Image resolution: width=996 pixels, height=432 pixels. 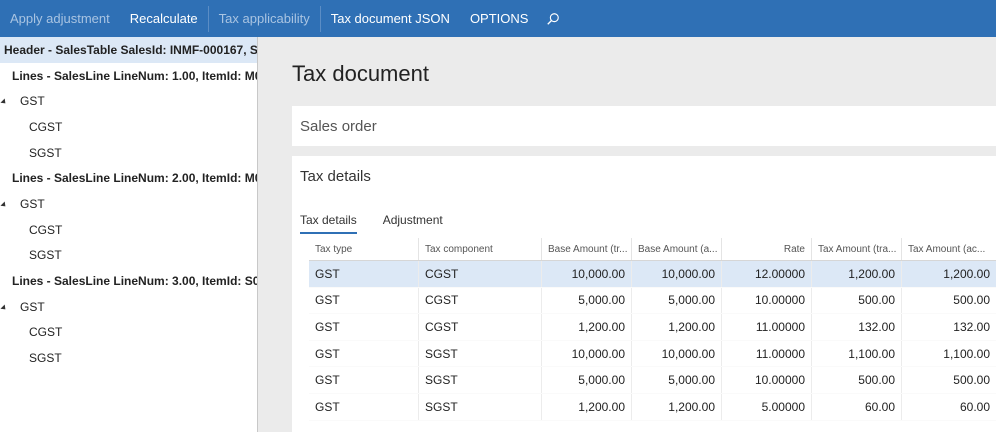 I want to click on table-row: GST SGST 1,200.00 1,200.00 5.00000 60.00 60.00, so click(x=652, y=407).